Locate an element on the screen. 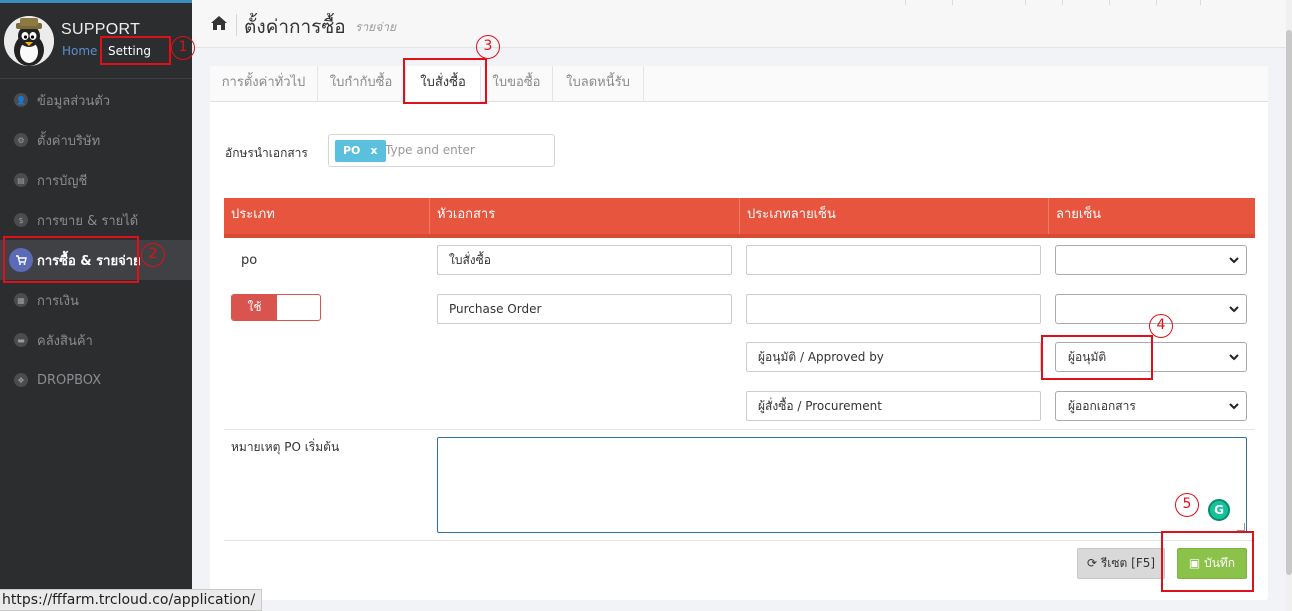  tag-input-placeholder: Type and enter is located at coordinates (430, 150).